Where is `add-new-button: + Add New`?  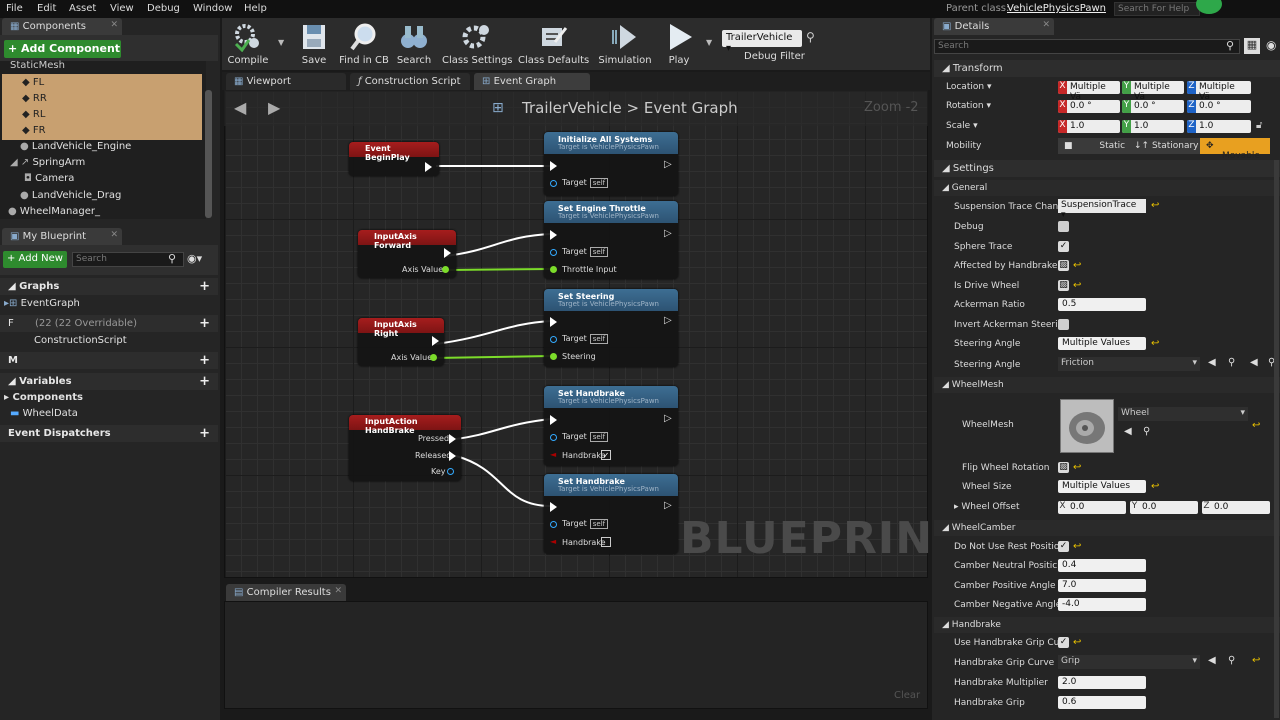 add-new-button: + Add New is located at coordinates (35, 259).